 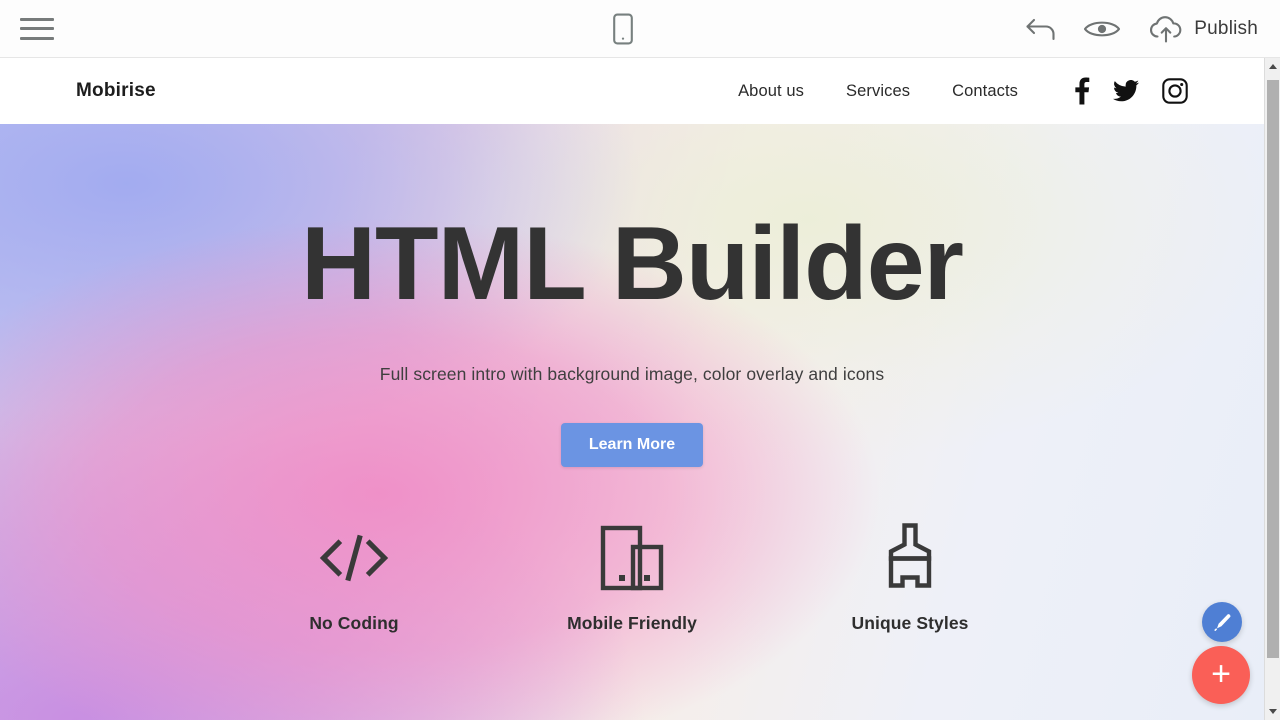 I want to click on site-navbar: Mobirise About us Services Contacts, so click(x=632, y=91).